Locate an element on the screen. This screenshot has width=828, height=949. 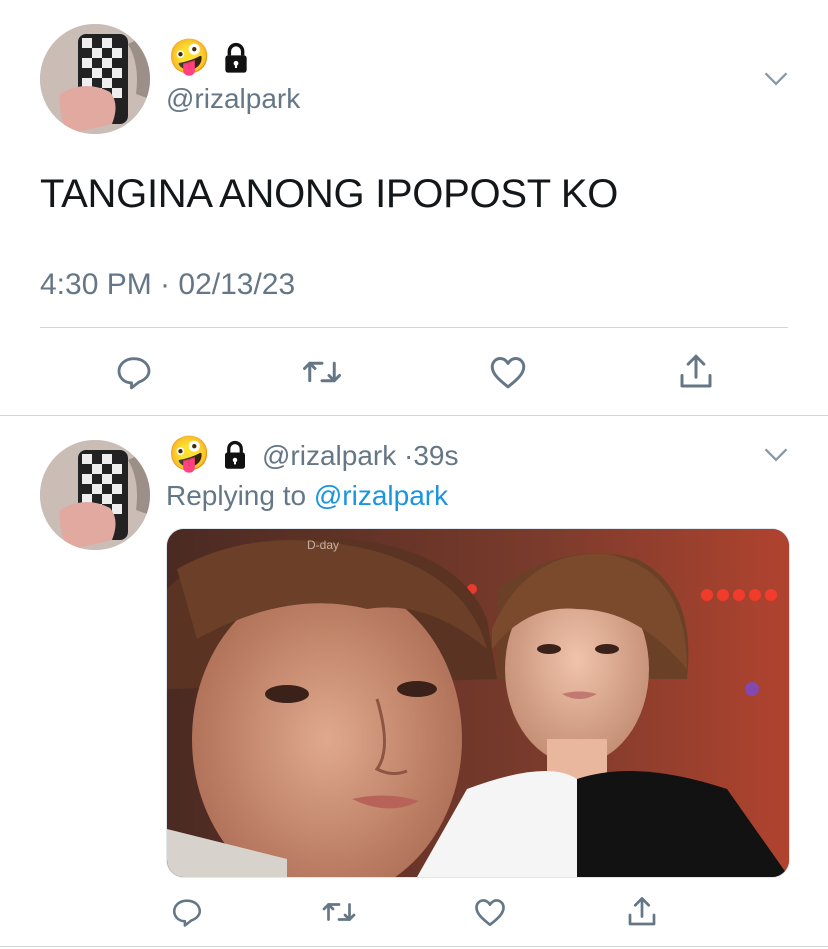
tweet-text: TANGINA ANONG IPOPOST KO is located at coordinates (329, 194).